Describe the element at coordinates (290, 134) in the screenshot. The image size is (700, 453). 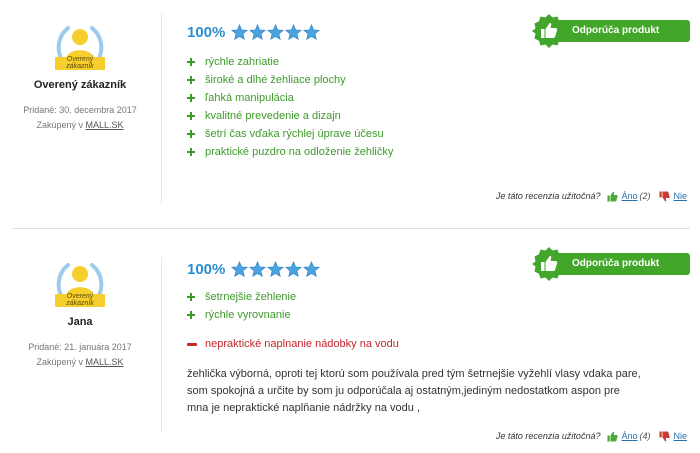
I see `pro-item: šetrí čas vďaka rýchlej úprave účesu` at that location.